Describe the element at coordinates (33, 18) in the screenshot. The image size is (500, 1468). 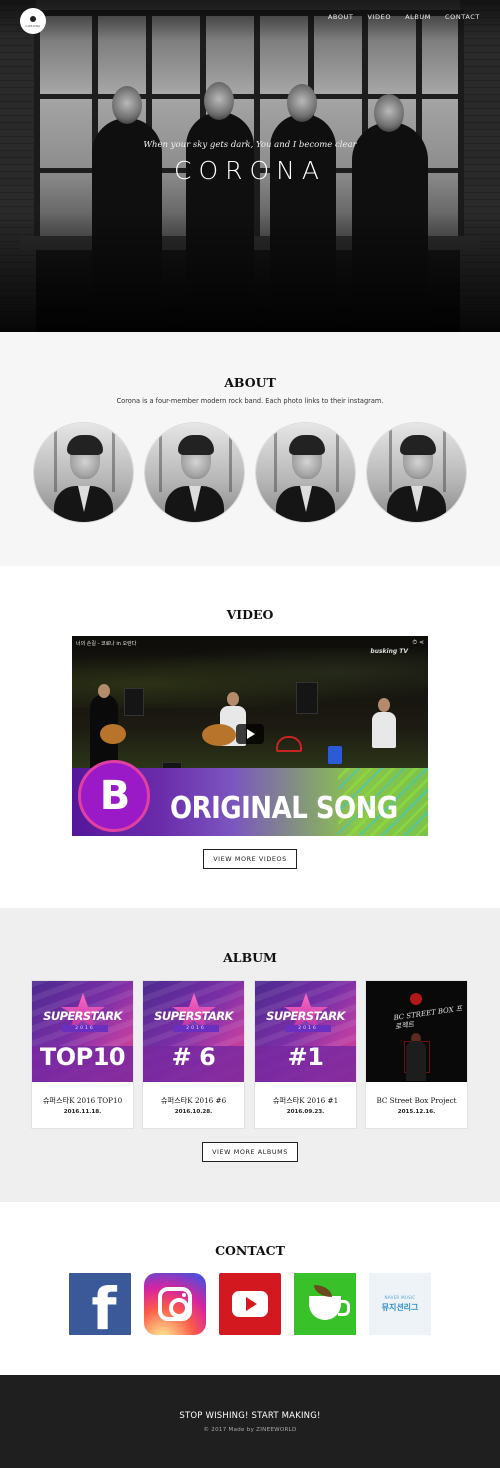
I see `logo-icon` at that location.